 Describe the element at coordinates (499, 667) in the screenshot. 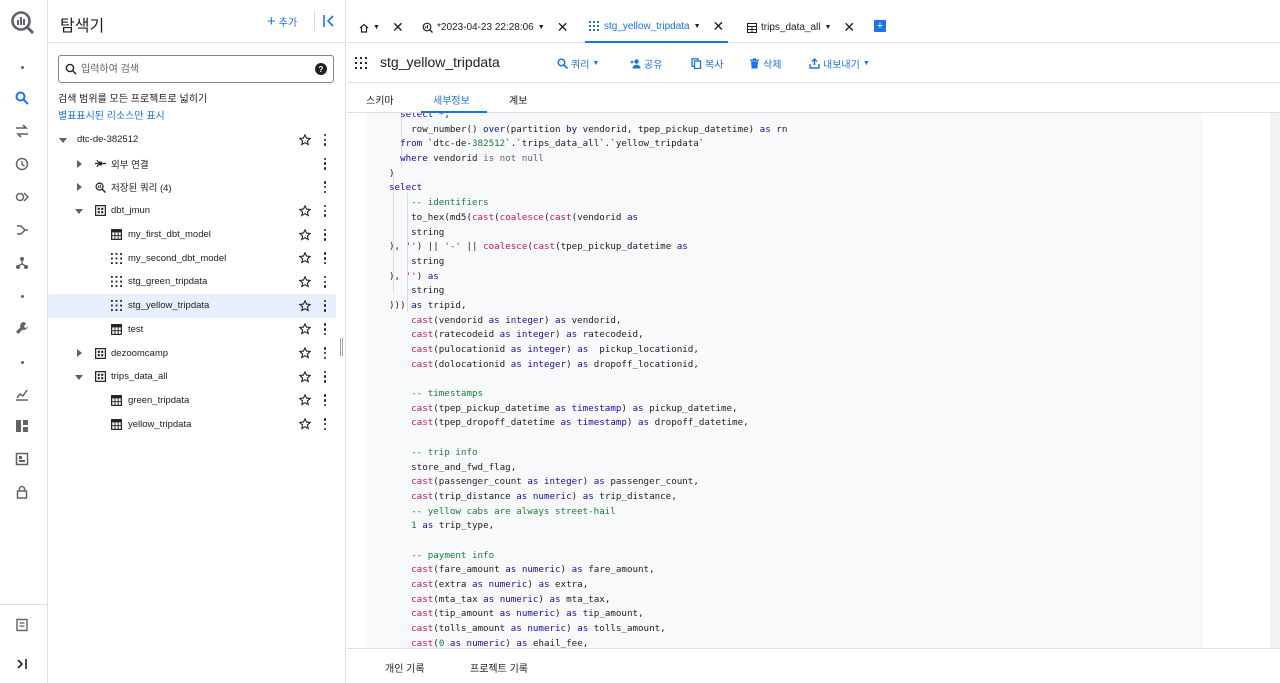

I see `tab-project-history: 프로젝트 기록` at that location.